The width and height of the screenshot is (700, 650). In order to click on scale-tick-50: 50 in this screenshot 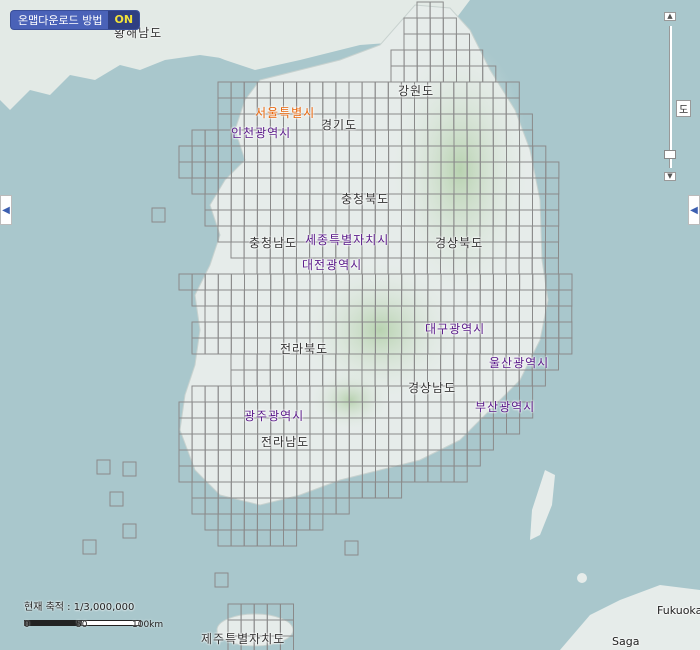, I will do `click(82, 625)`.